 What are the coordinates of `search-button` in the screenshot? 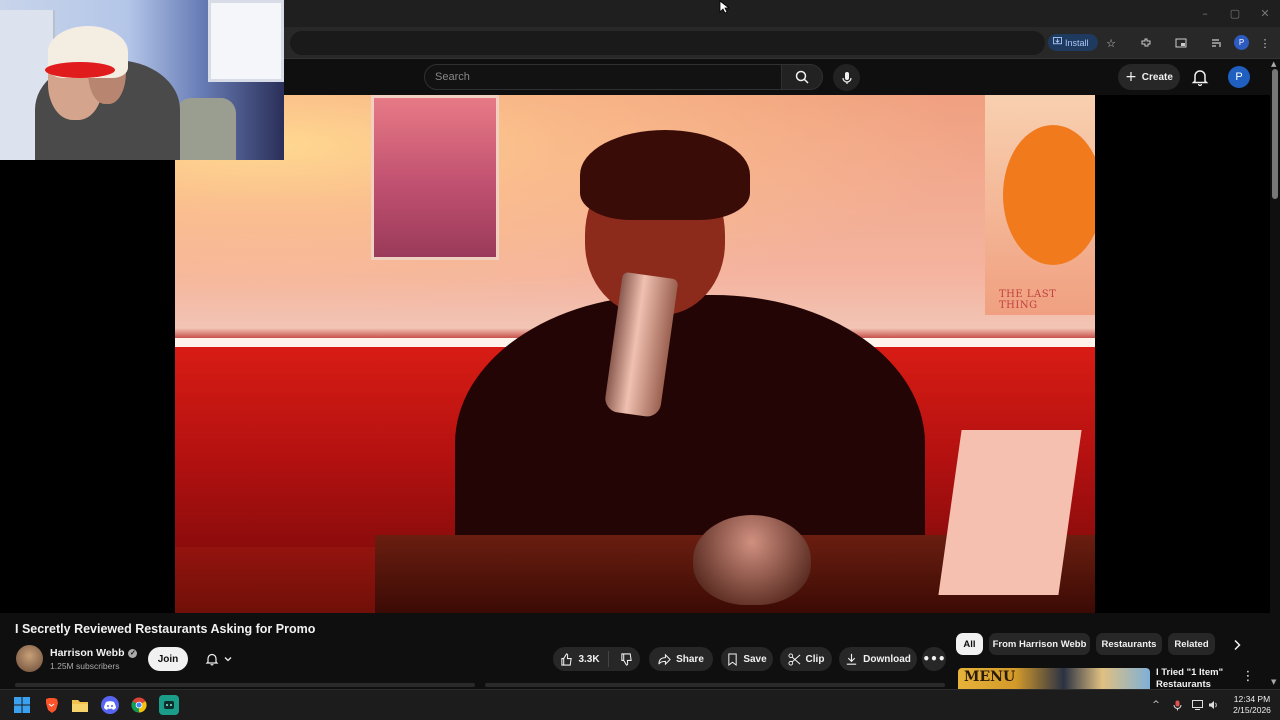 It's located at (802, 77).